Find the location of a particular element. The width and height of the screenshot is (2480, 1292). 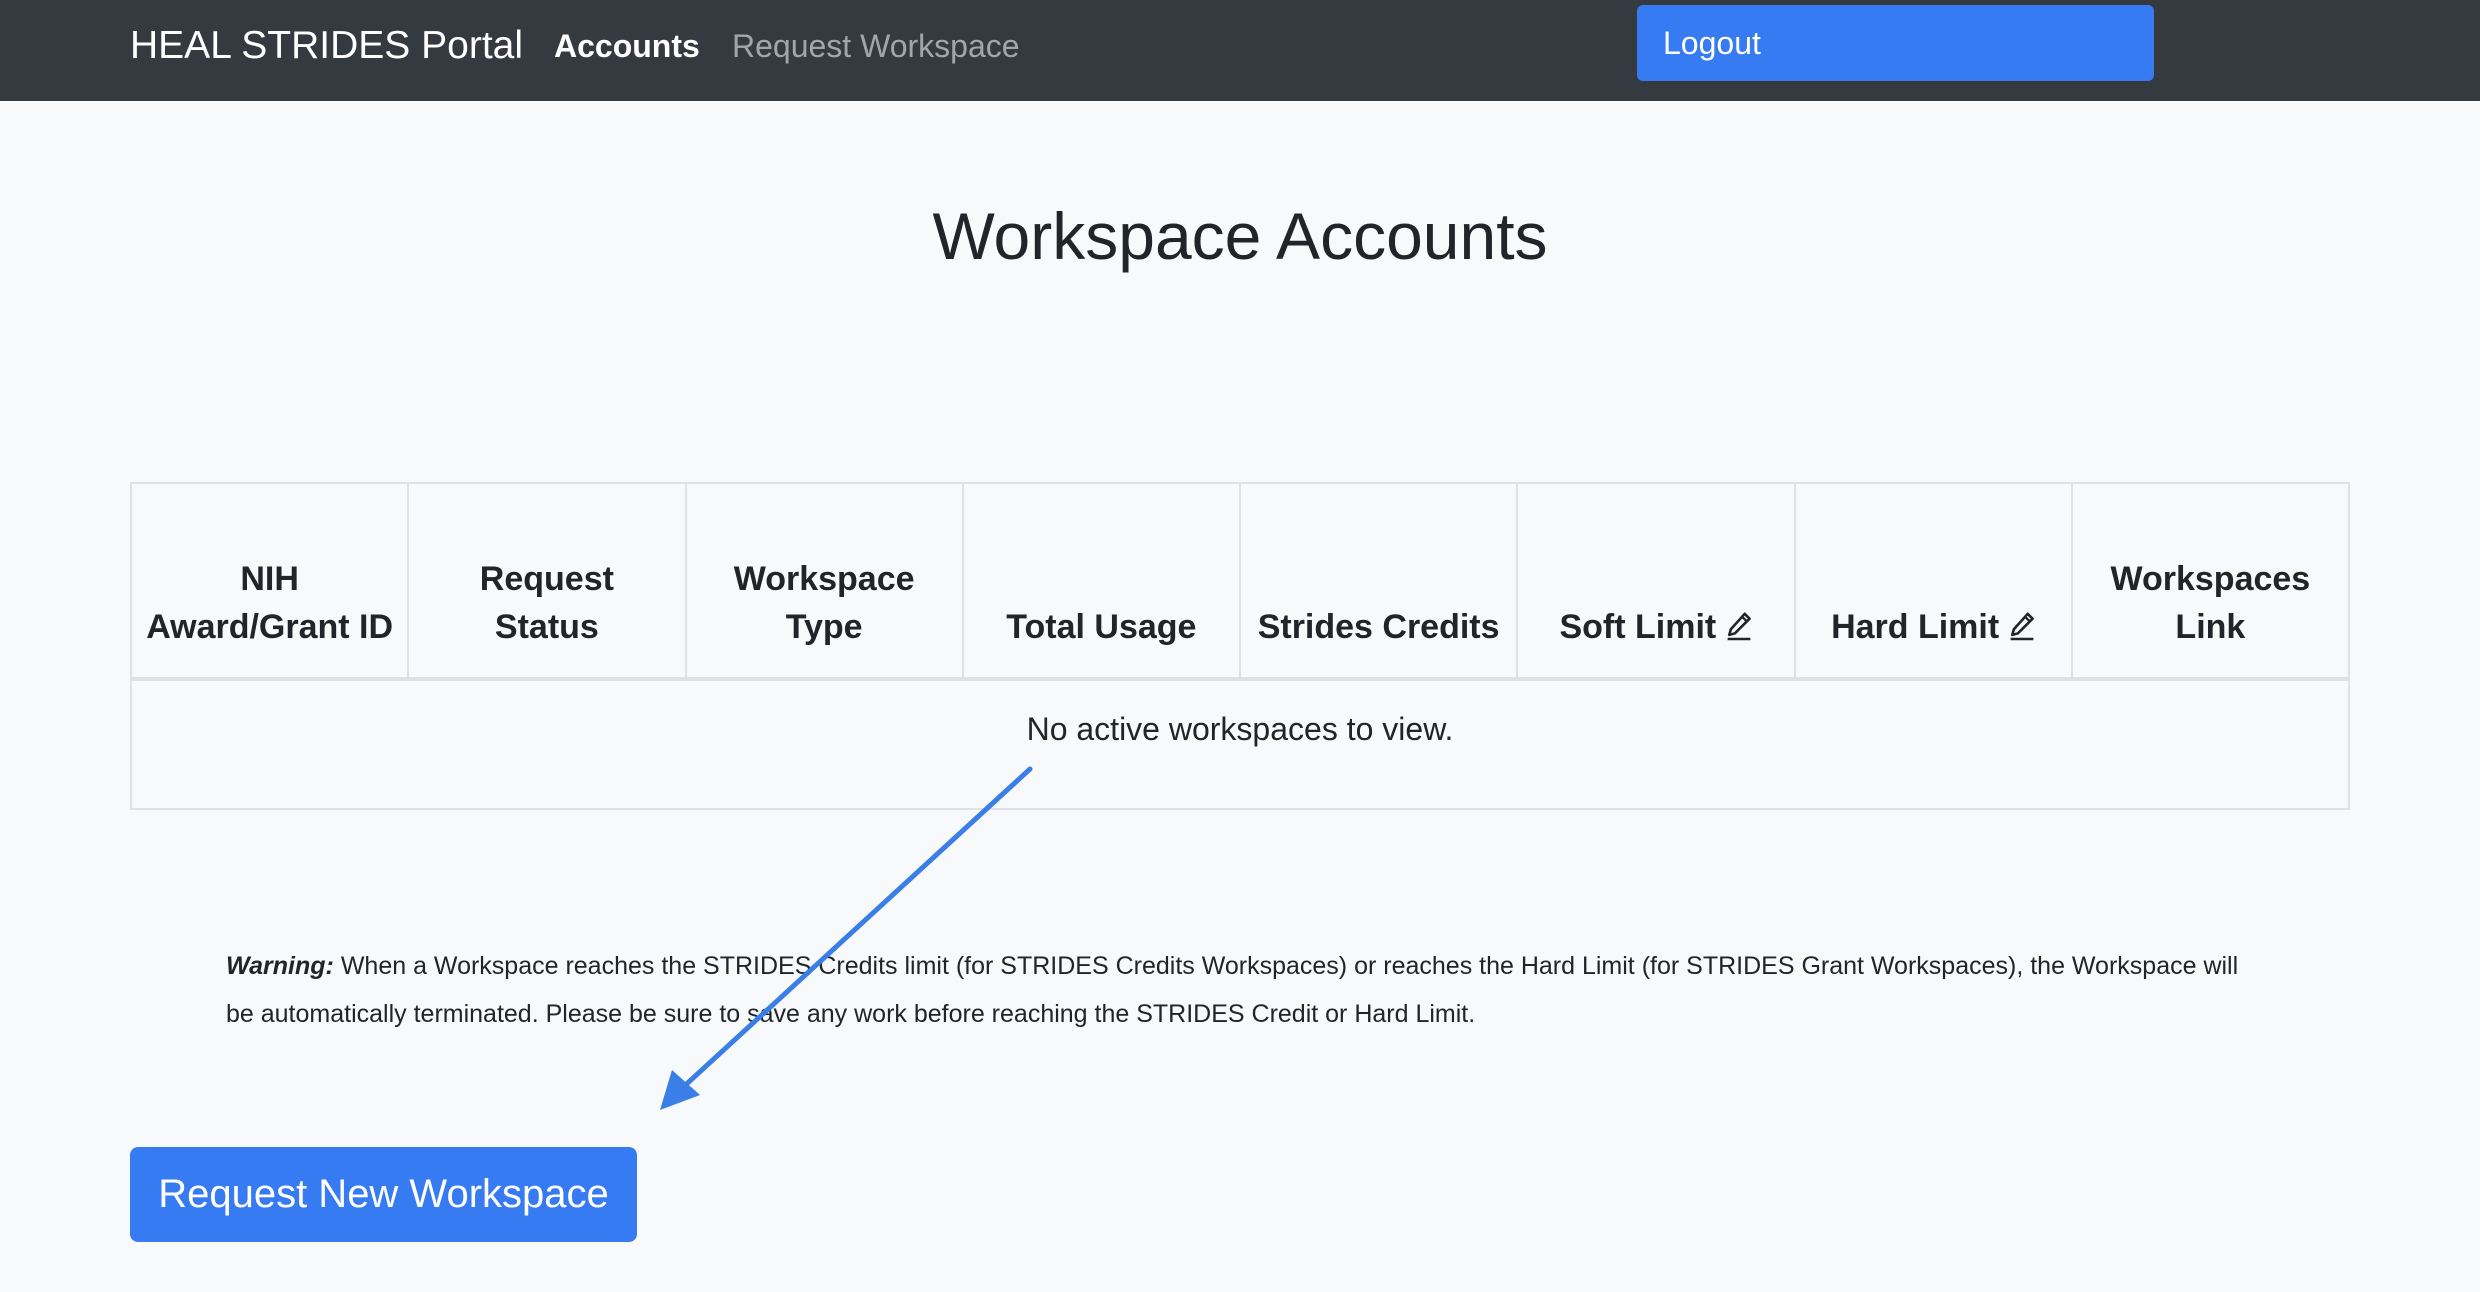

column-header-workspace-type: Workspace Type is located at coordinates (824, 581).